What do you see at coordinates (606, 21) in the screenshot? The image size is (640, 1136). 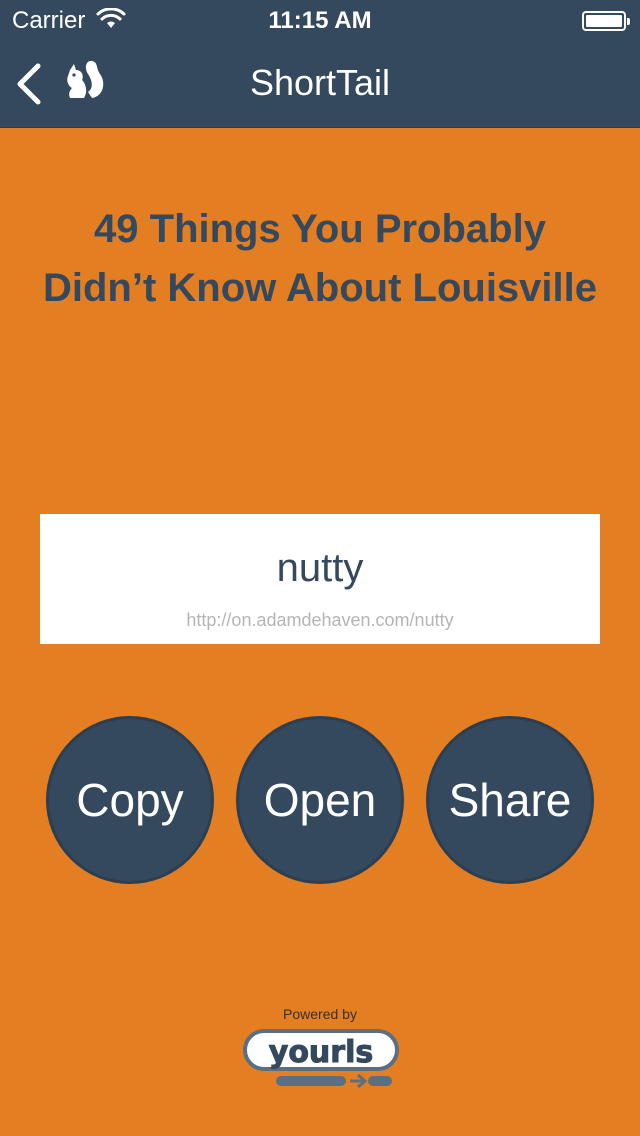 I see `battery-icon` at bounding box center [606, 21].